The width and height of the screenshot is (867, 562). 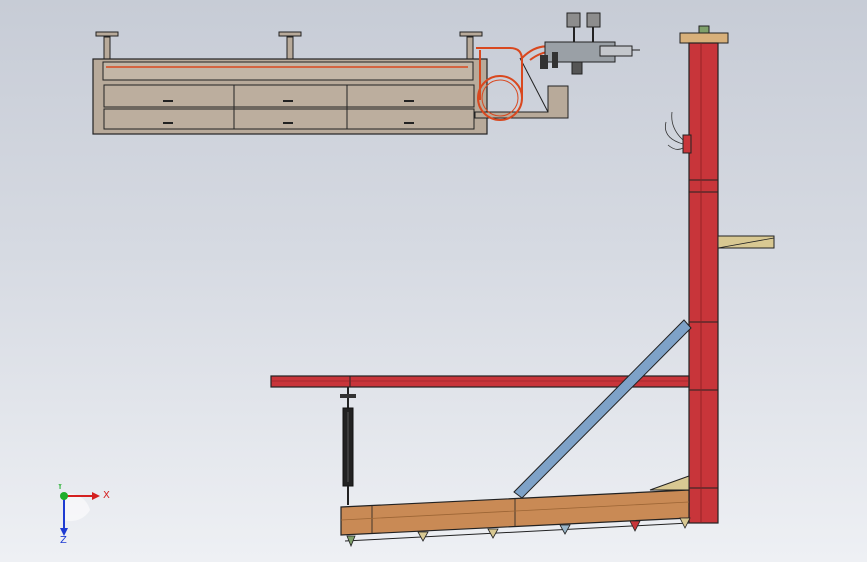 What do you see at coordinates (64, 496) in the screenshot?
I see `y-axis-marker` at bounding box center [64, 496].